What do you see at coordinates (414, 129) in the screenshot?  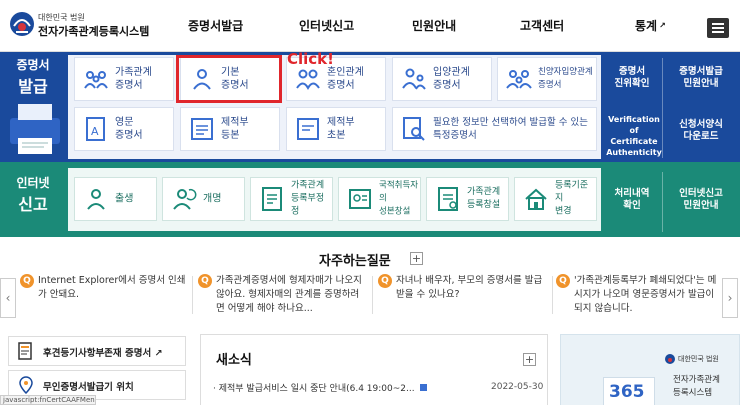 I see `search-document-icon` at bounding box center [414, 129].